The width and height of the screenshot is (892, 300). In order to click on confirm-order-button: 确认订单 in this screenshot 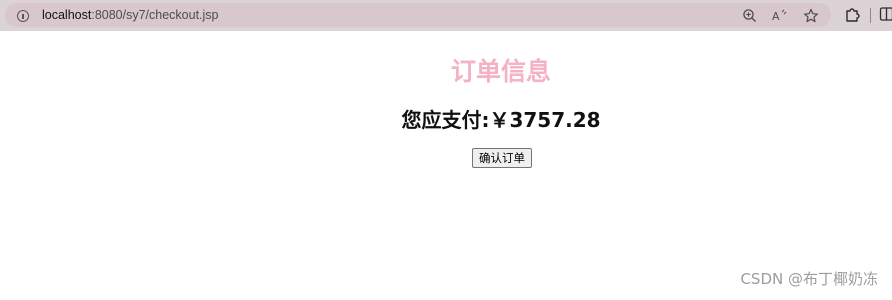, I will do `click(502, 158)`.